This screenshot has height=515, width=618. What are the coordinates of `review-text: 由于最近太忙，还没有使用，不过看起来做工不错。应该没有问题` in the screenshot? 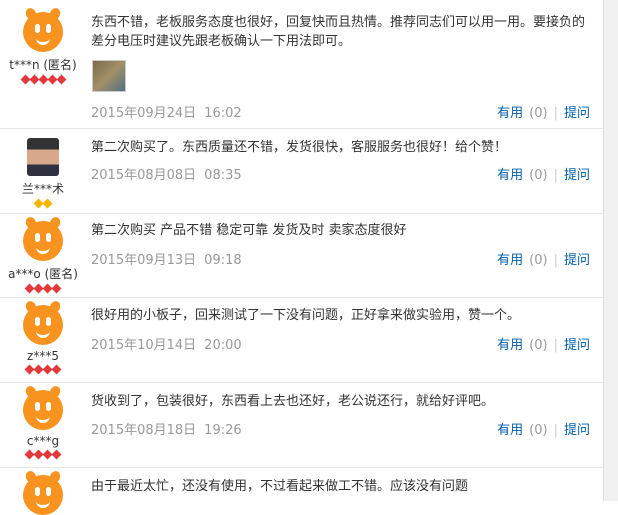 It's located at (280, 486).